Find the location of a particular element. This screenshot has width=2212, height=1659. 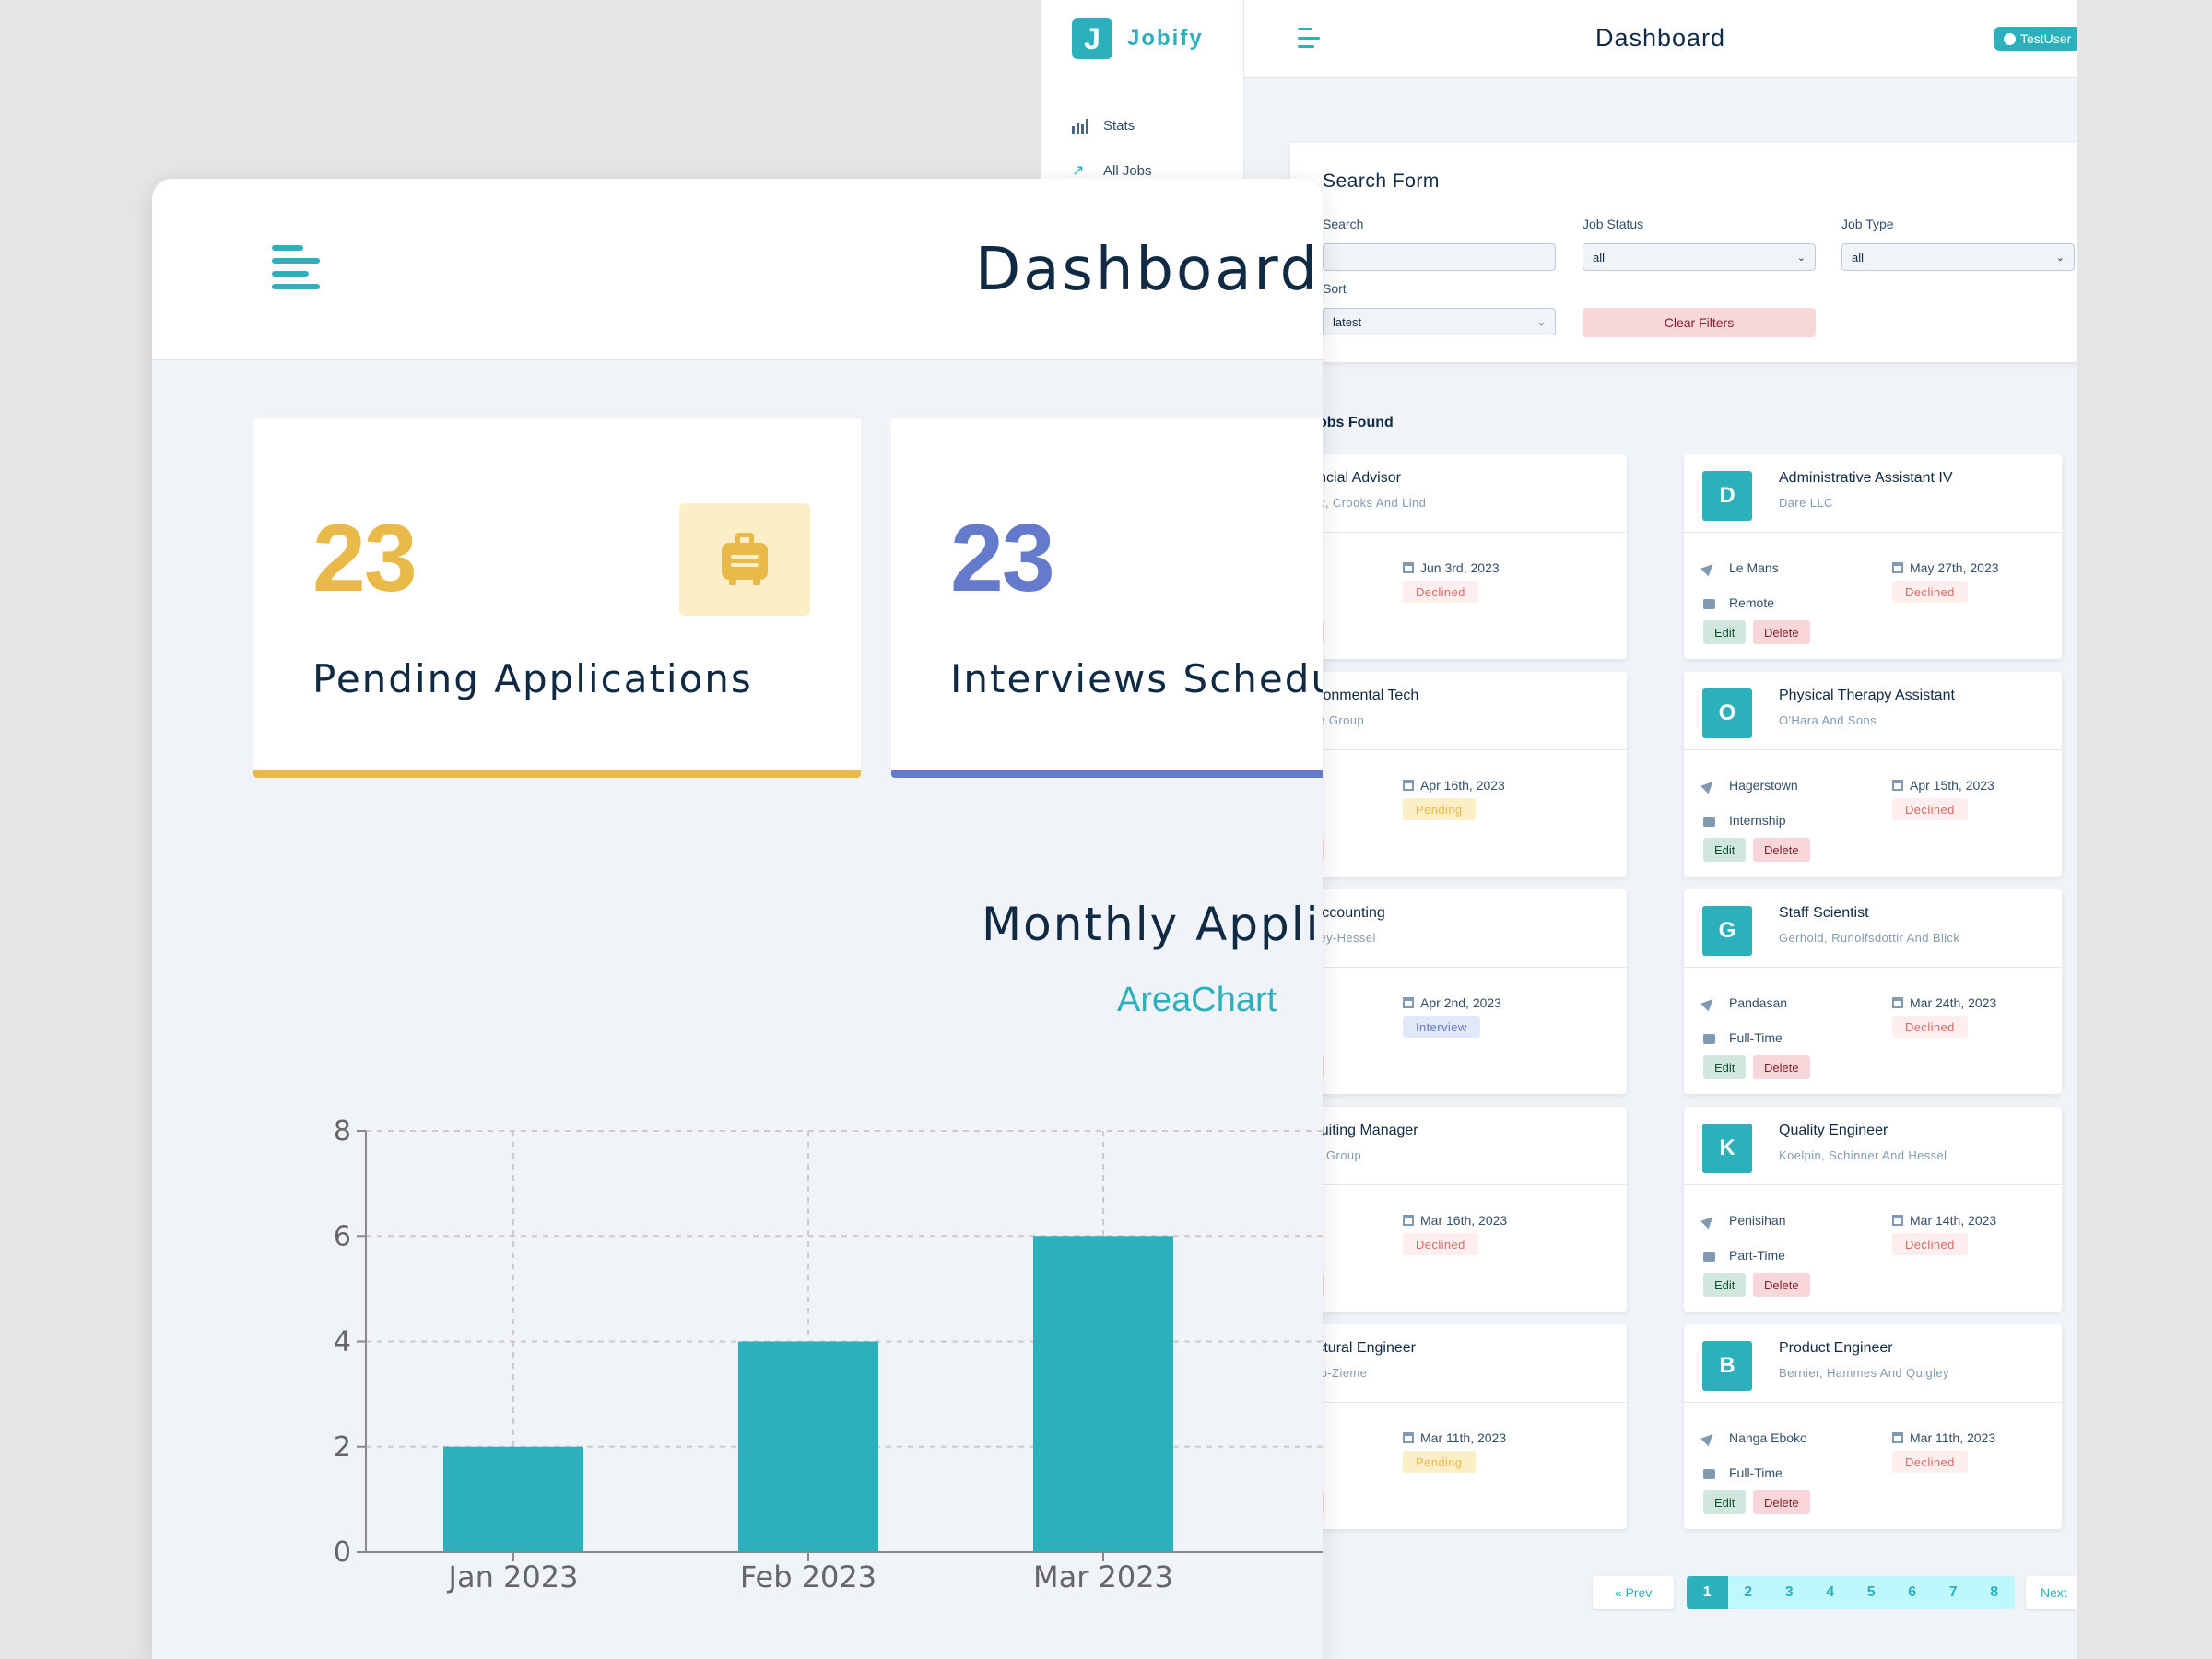

x-tick-label: Feb 2023 is located at coordinates (808, 1576).